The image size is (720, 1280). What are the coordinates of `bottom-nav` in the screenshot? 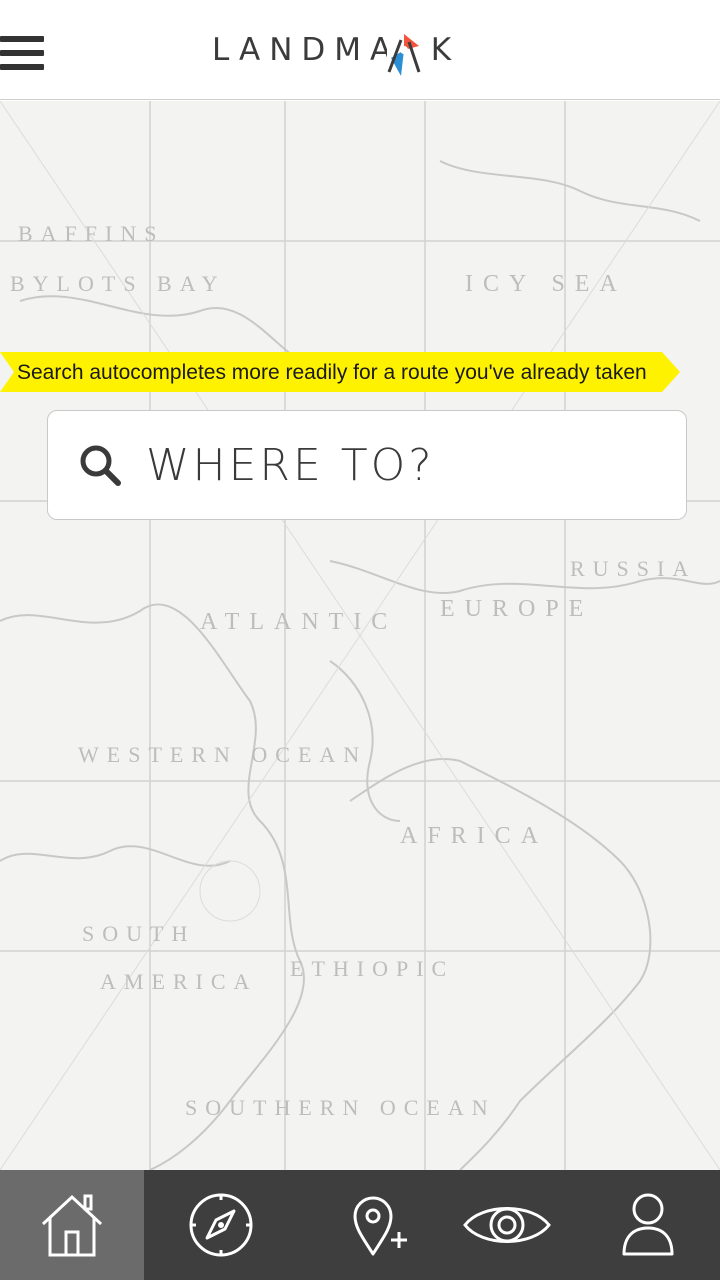 It's located at (360, 1225).